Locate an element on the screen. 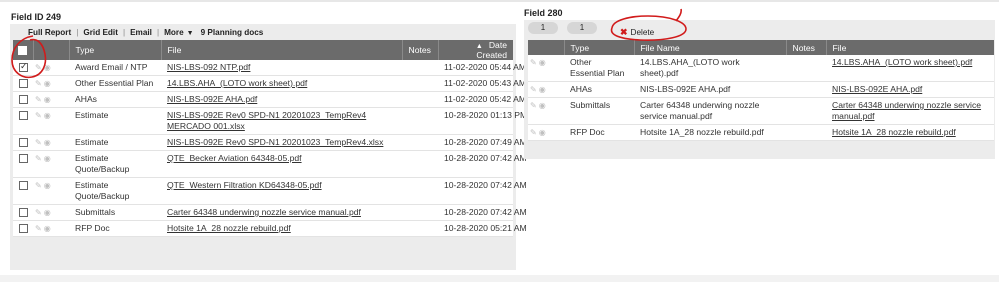 This screenshot has height=282, width=999. grid-edit-link: Grid Edit is located at coordinates (100, 32).